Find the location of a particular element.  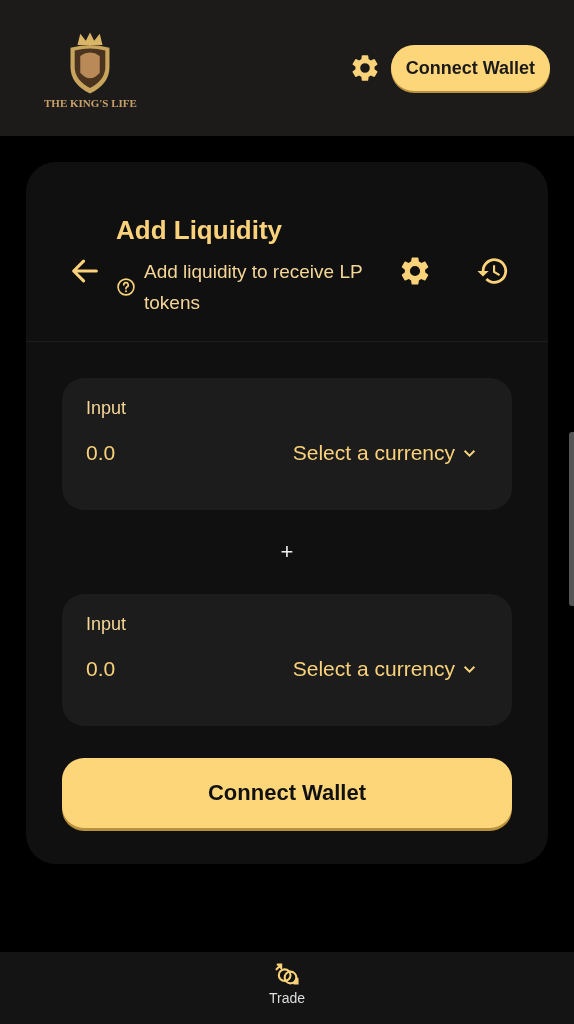

help-icon is located at coordinates (126, 287).